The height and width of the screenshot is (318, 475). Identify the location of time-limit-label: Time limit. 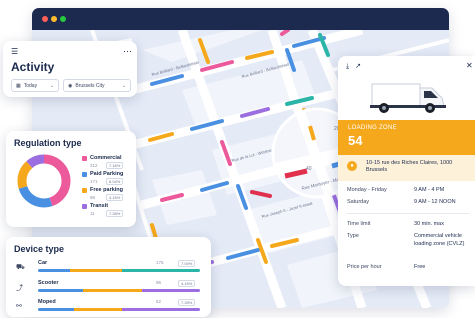
(359, 224).